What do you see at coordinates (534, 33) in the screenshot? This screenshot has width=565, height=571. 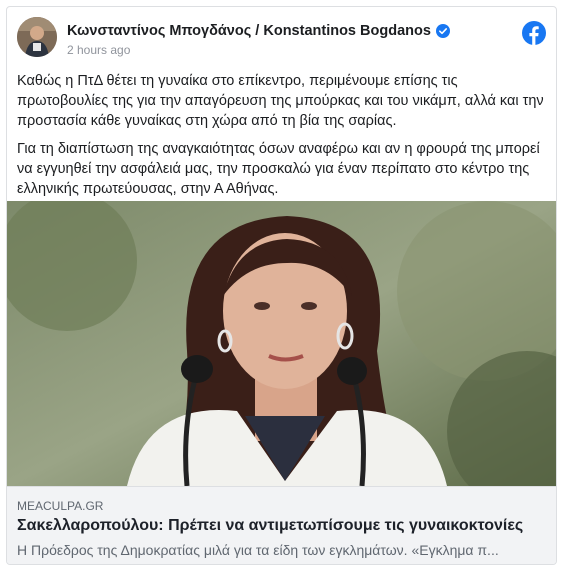 I see `facebook-logo-icon` at bounding box center [534, 33].